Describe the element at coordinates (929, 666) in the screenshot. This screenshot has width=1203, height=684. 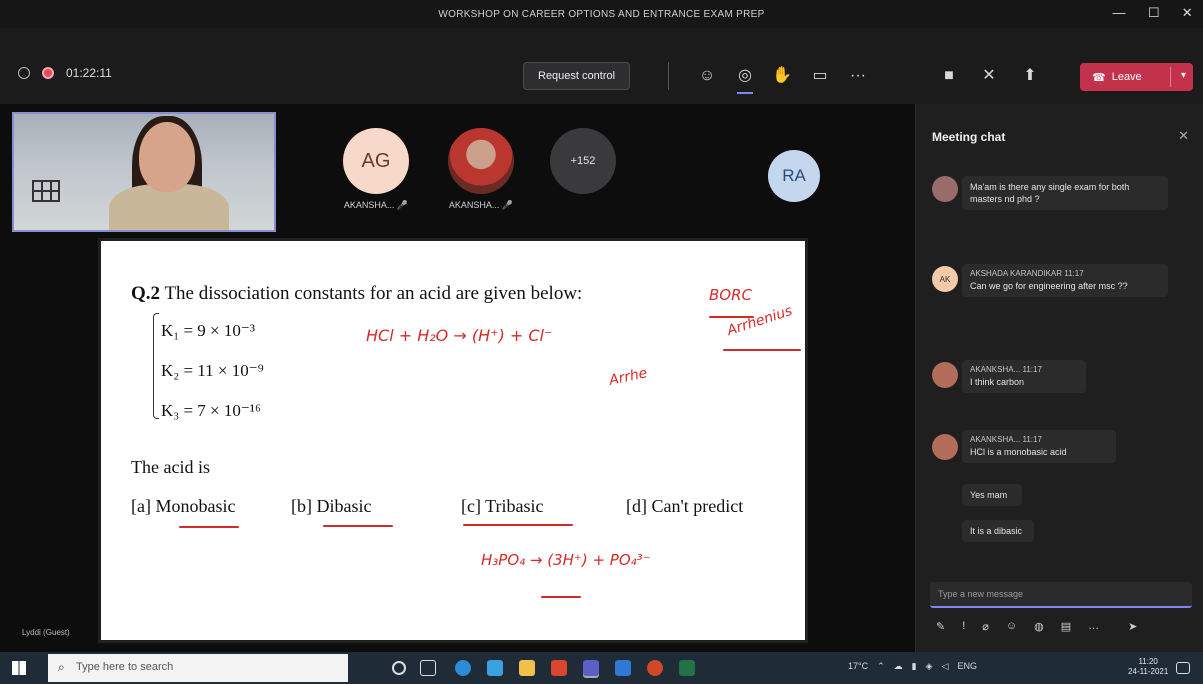
I see `network-icon: ◈` at that location.